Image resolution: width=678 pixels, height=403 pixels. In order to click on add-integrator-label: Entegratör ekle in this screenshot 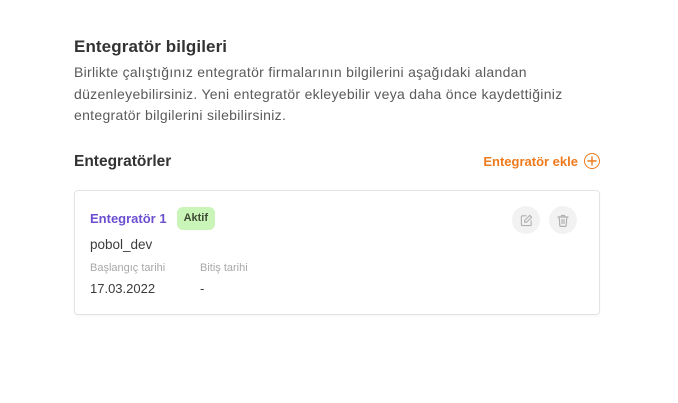, I will do `click(530, 161)`.